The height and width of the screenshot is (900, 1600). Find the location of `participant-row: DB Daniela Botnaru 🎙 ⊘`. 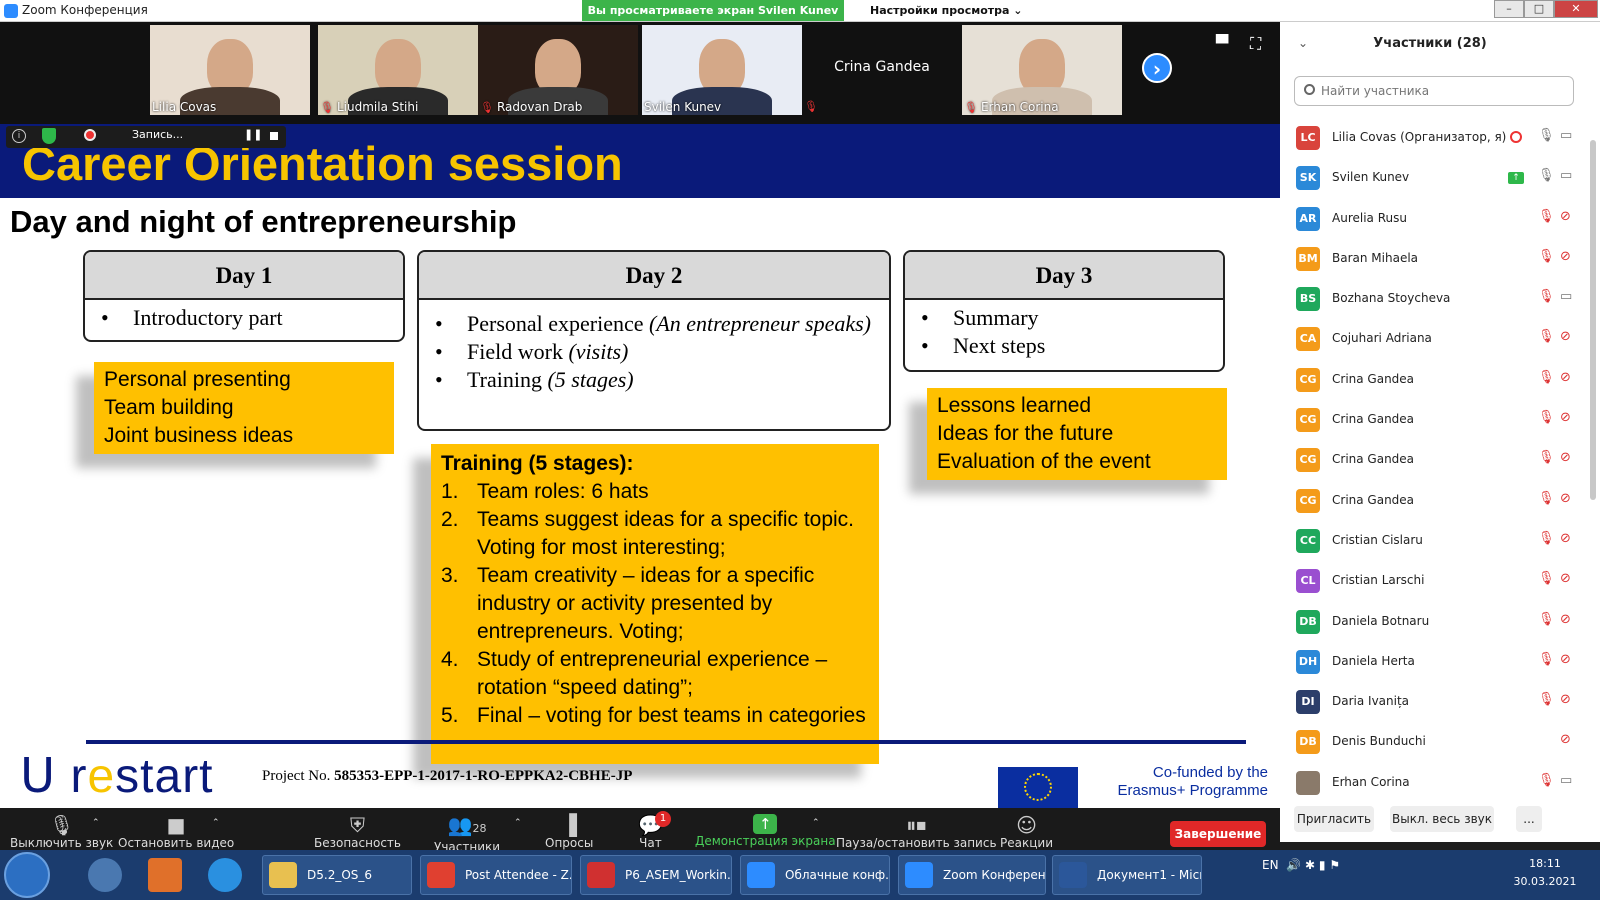

participant-row: DB Daniela Botnaru 🎙 ⊘ is located at coordinates (1432, 622).